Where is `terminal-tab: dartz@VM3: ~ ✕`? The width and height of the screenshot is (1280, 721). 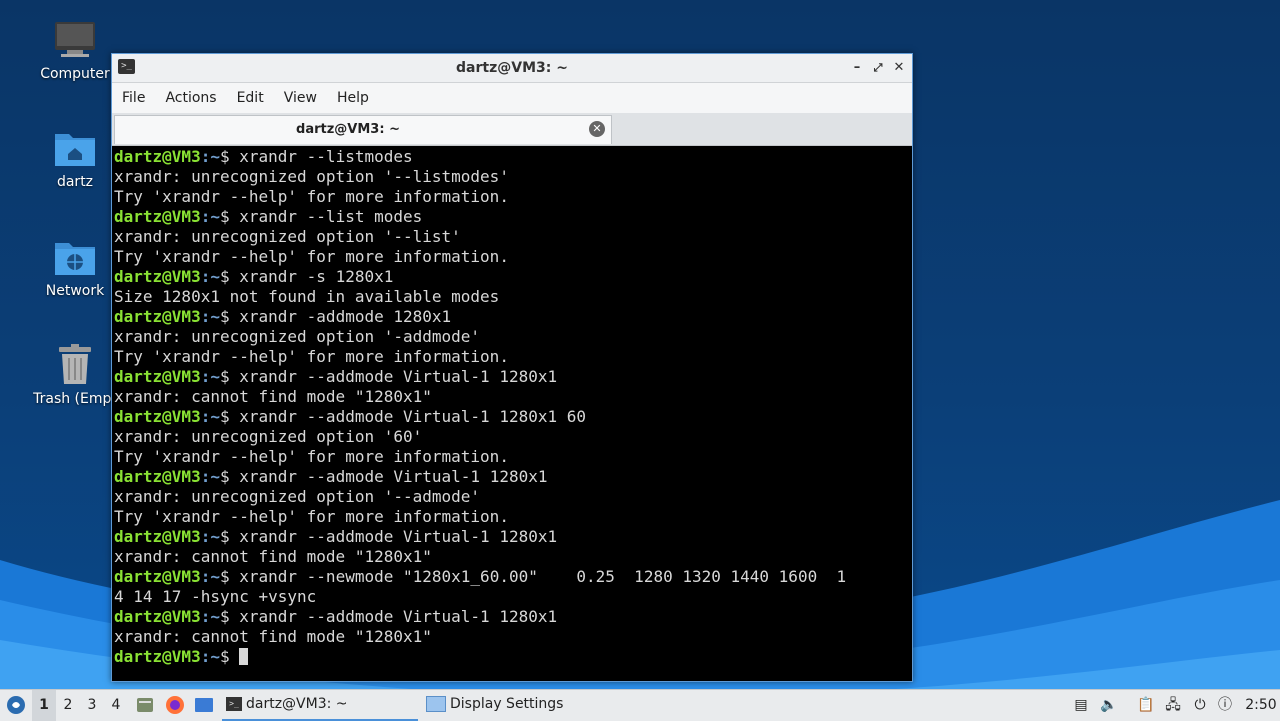
terminal-tab: dartz@VM3: ~ ✕ is located at coordinates (363, 129).